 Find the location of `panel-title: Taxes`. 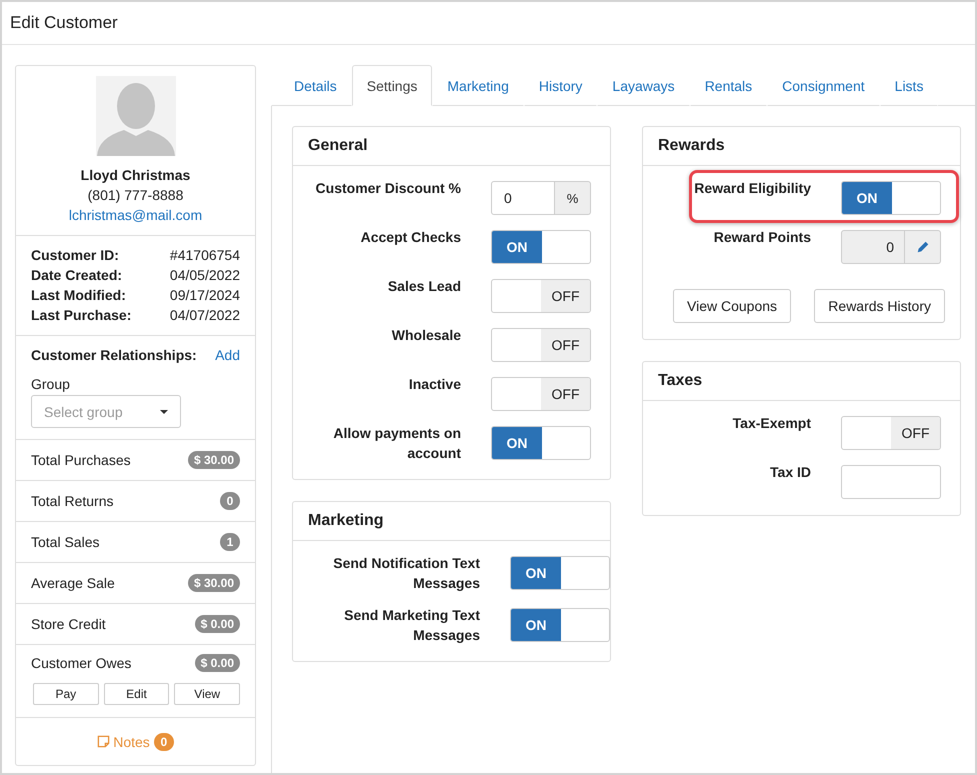

panel-title: Taxes is located at coordinates (680, 381).